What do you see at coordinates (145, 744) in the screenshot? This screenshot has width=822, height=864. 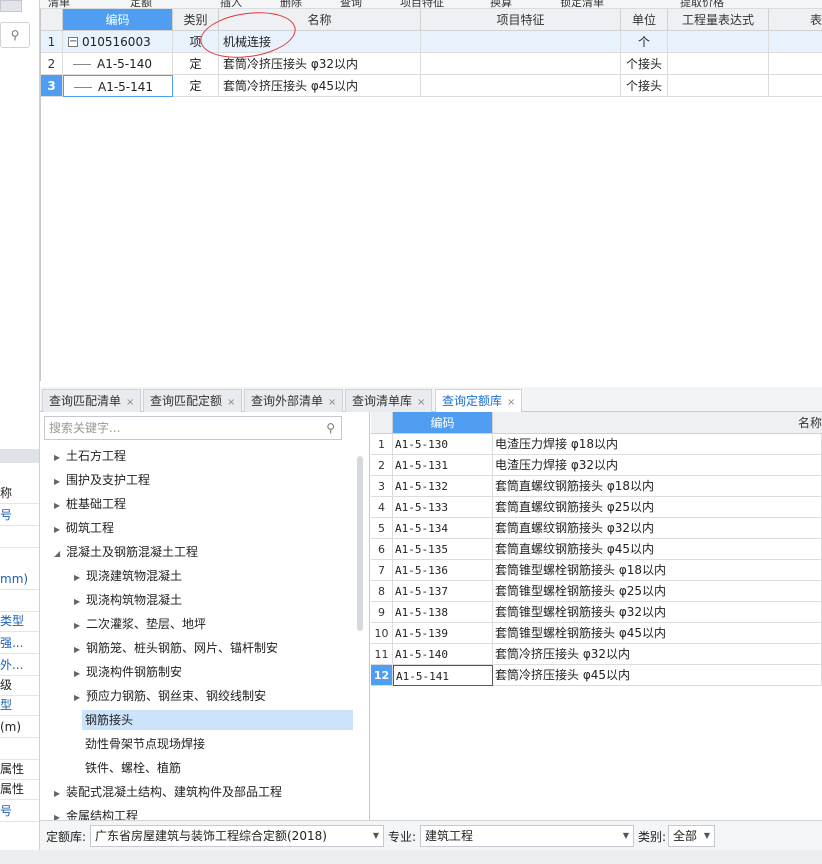 I see `tree-node: 劲性骨架节点现场焊接` at bounding box center [145, 744].